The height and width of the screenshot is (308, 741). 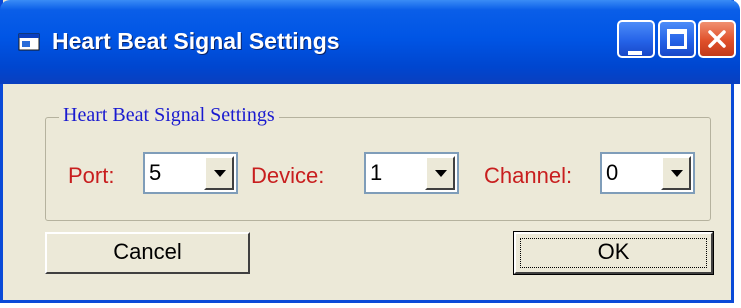 What do you see at coordinates (717, 41) in the screenshot?
I see `close-icon` at bounding box center [717, 41].